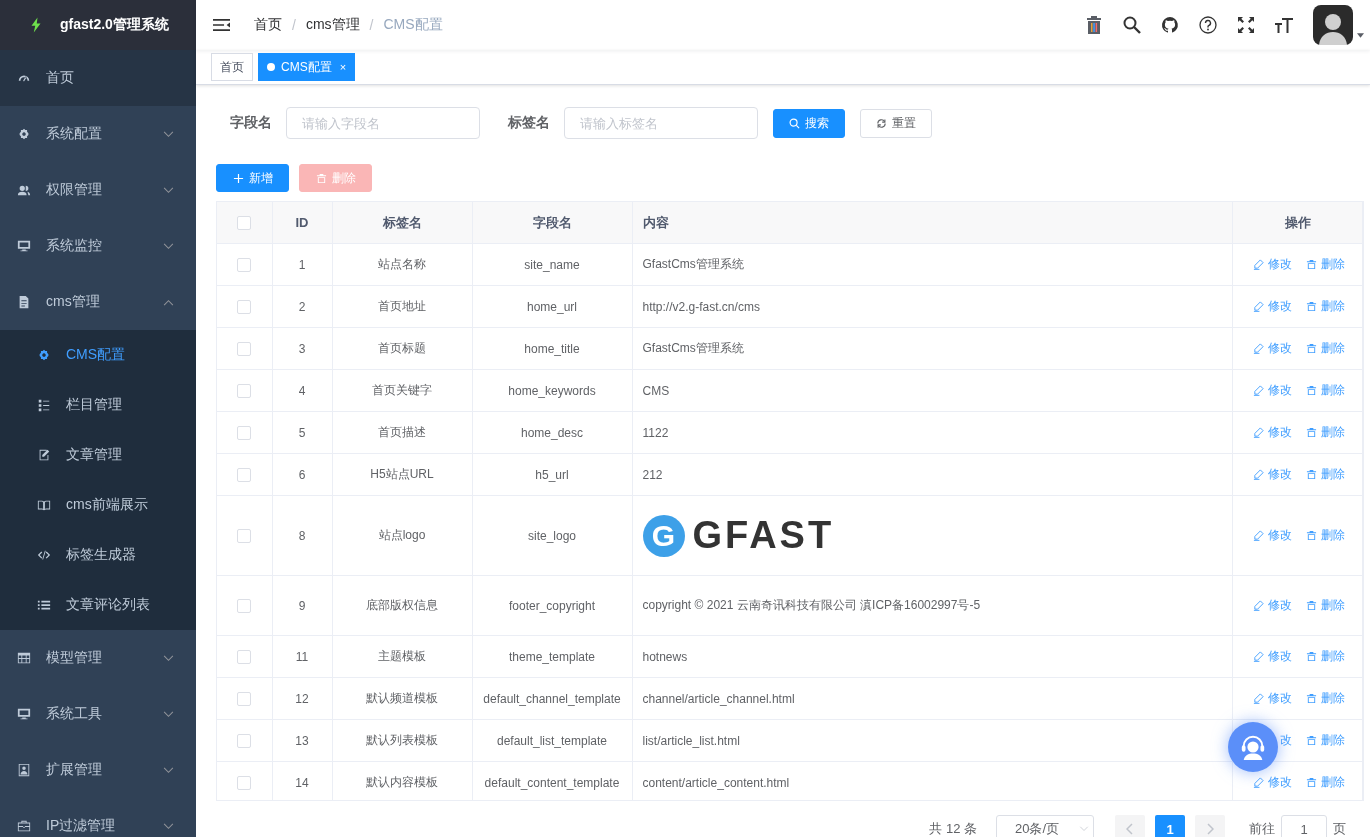  What do you see at coordinates (652, 474) in the screenshot?
I see `table-cell: 212` at bounding box center [652, 474].